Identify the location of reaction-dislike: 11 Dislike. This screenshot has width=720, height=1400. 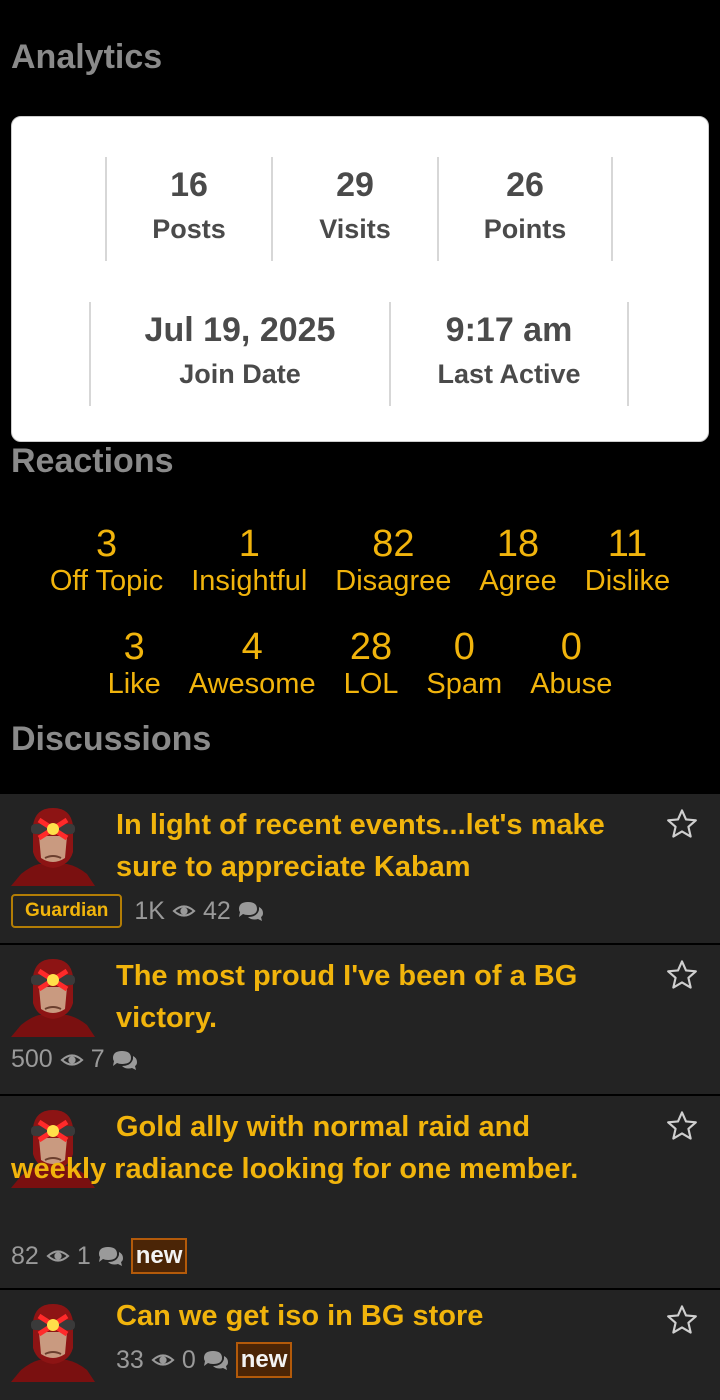
(627, 560).